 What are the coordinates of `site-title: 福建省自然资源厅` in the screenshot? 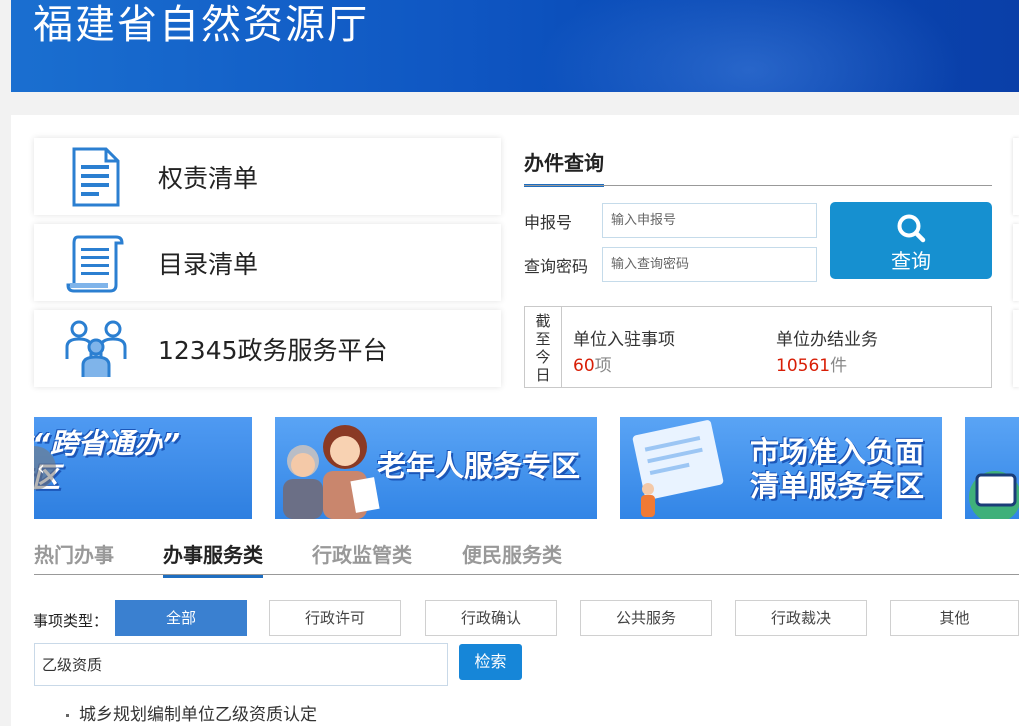 It's located at (201, 25).